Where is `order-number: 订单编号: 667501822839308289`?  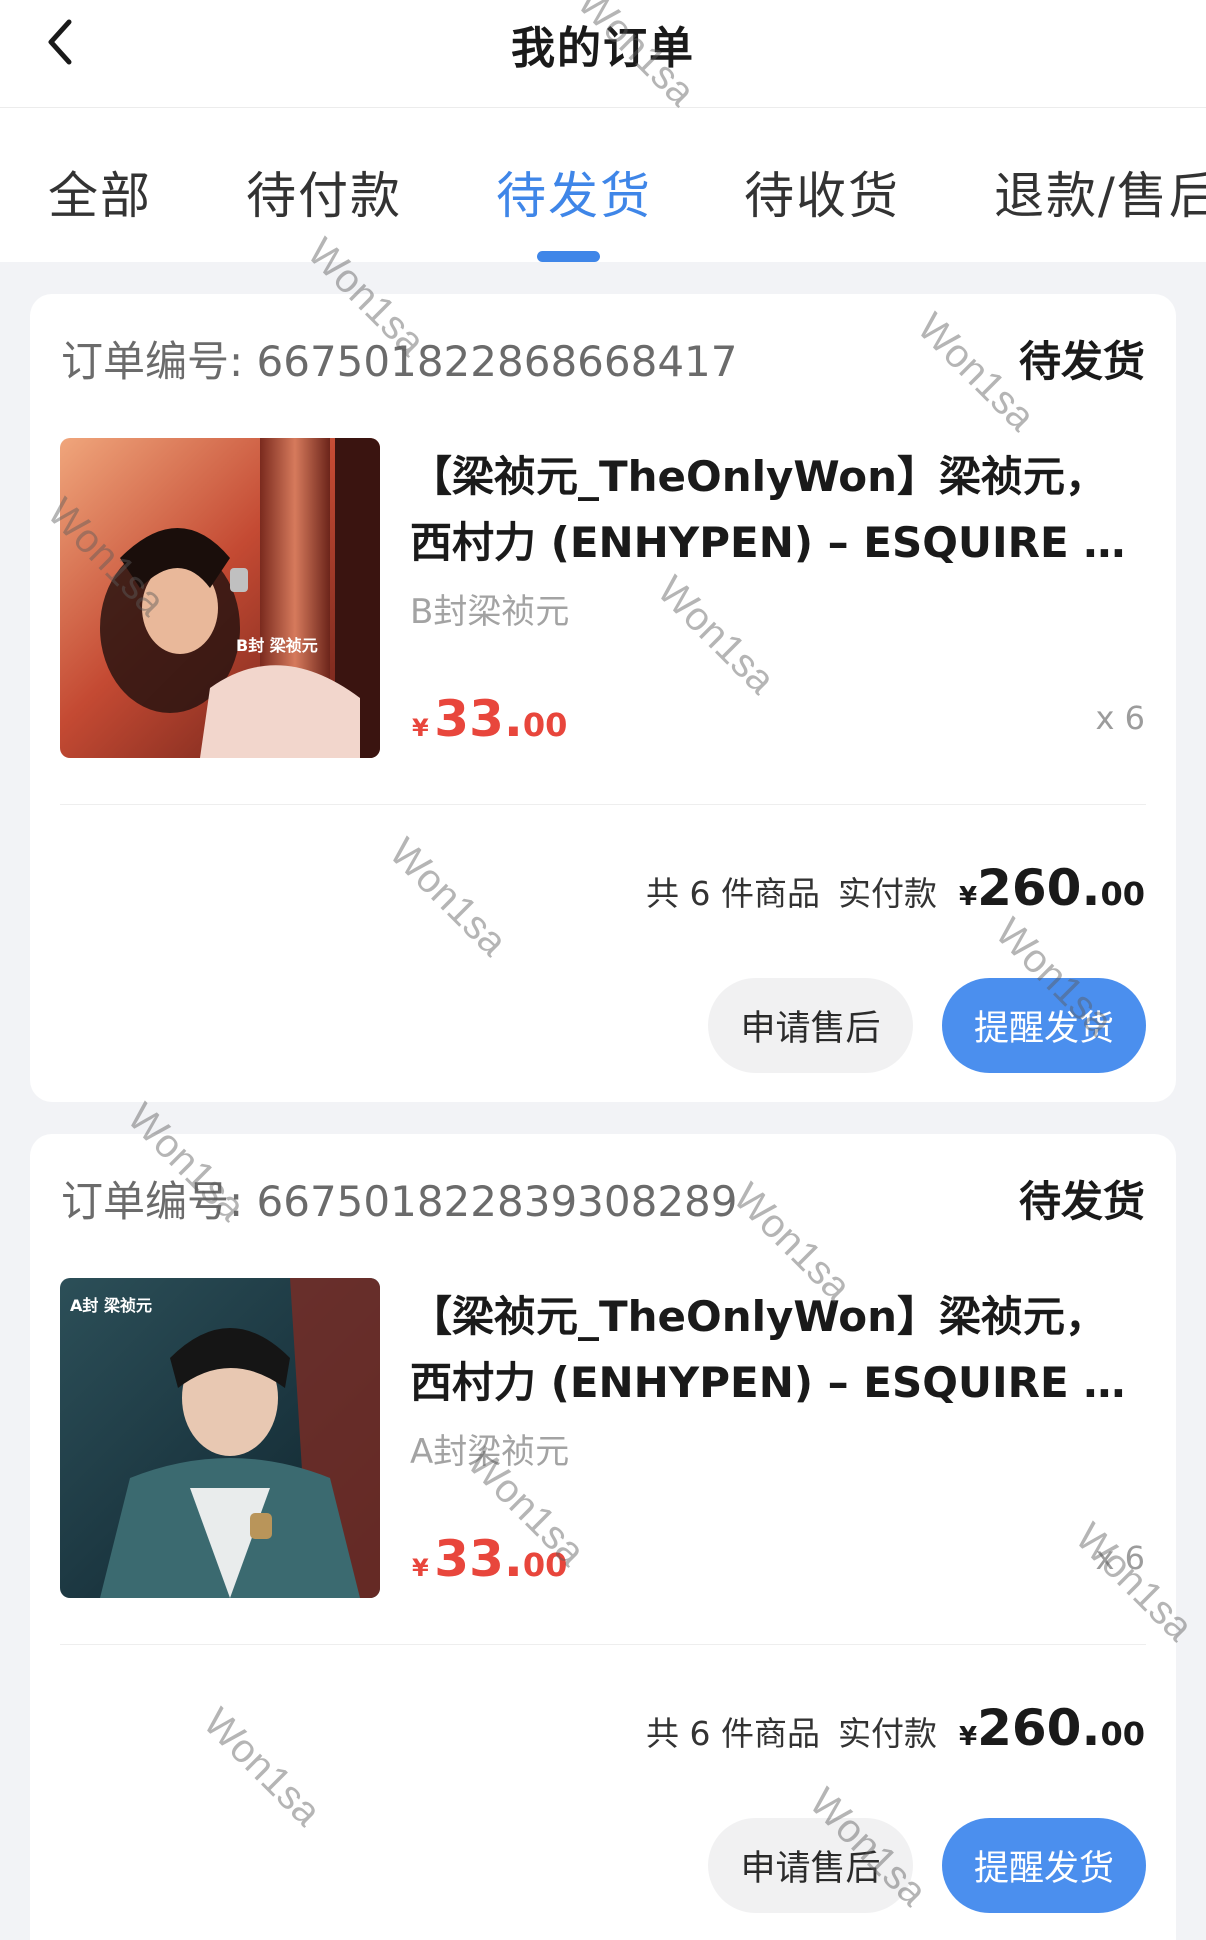 order-number: 订单编号: 667501822839308289 is located at coordinates (399, 1201).